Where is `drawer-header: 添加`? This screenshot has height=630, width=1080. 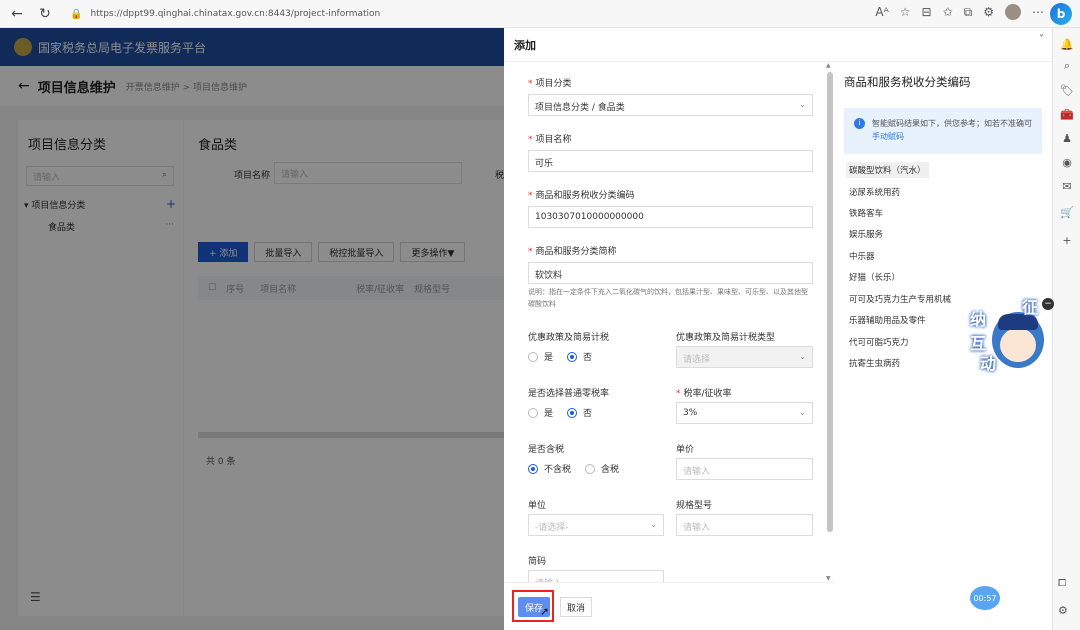
drawer-header: 添加 is located at coordinates (778, 45).